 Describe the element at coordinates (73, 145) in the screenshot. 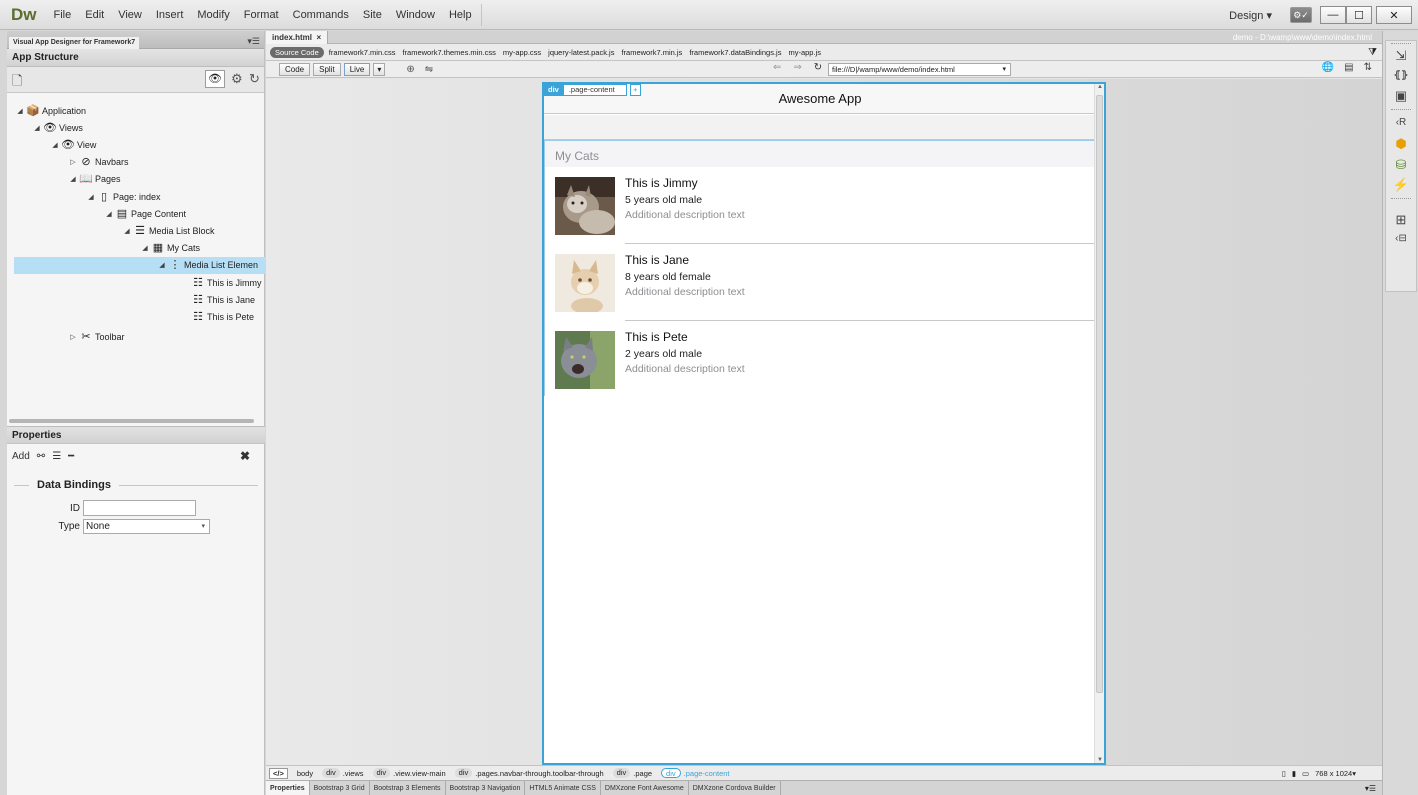

I see `tree-item-view: ◢ 👁 View` at that location.